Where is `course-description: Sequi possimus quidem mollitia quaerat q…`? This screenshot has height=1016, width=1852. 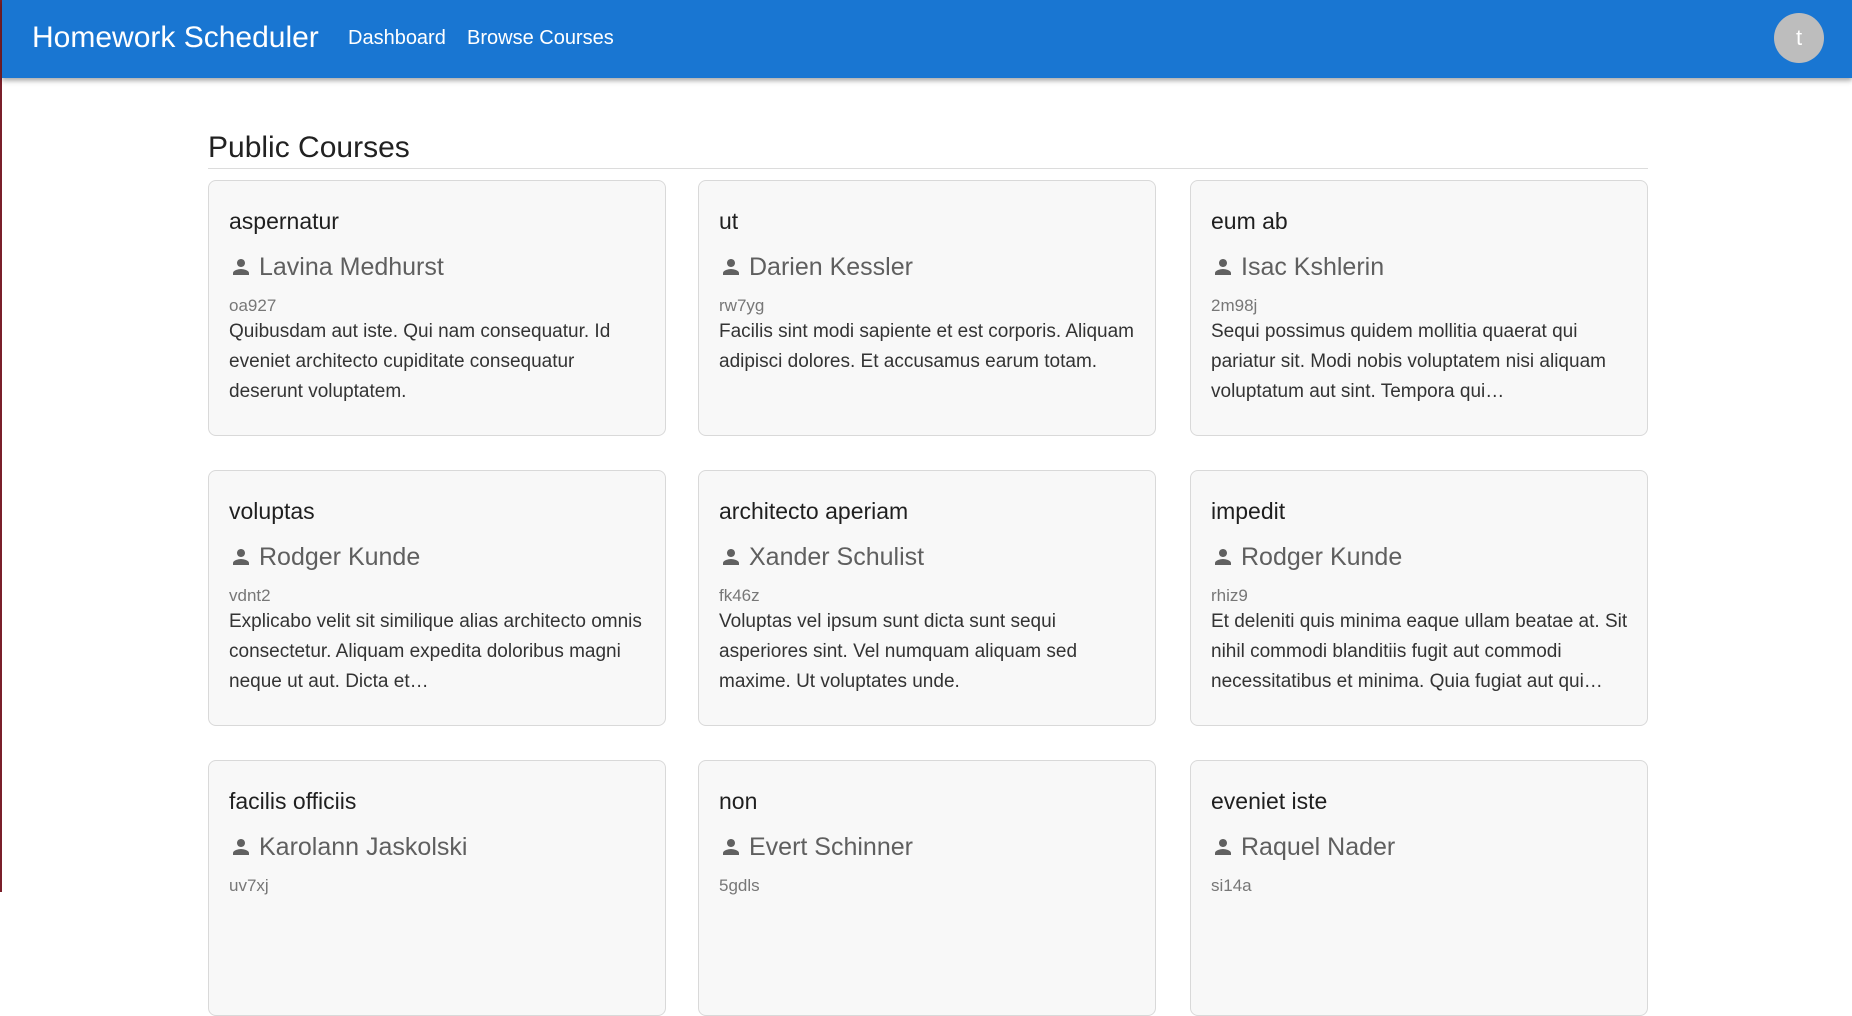
course-description: Sequi possimus quidem mollitia quaerat q… is located at coordinates (1408, 361).